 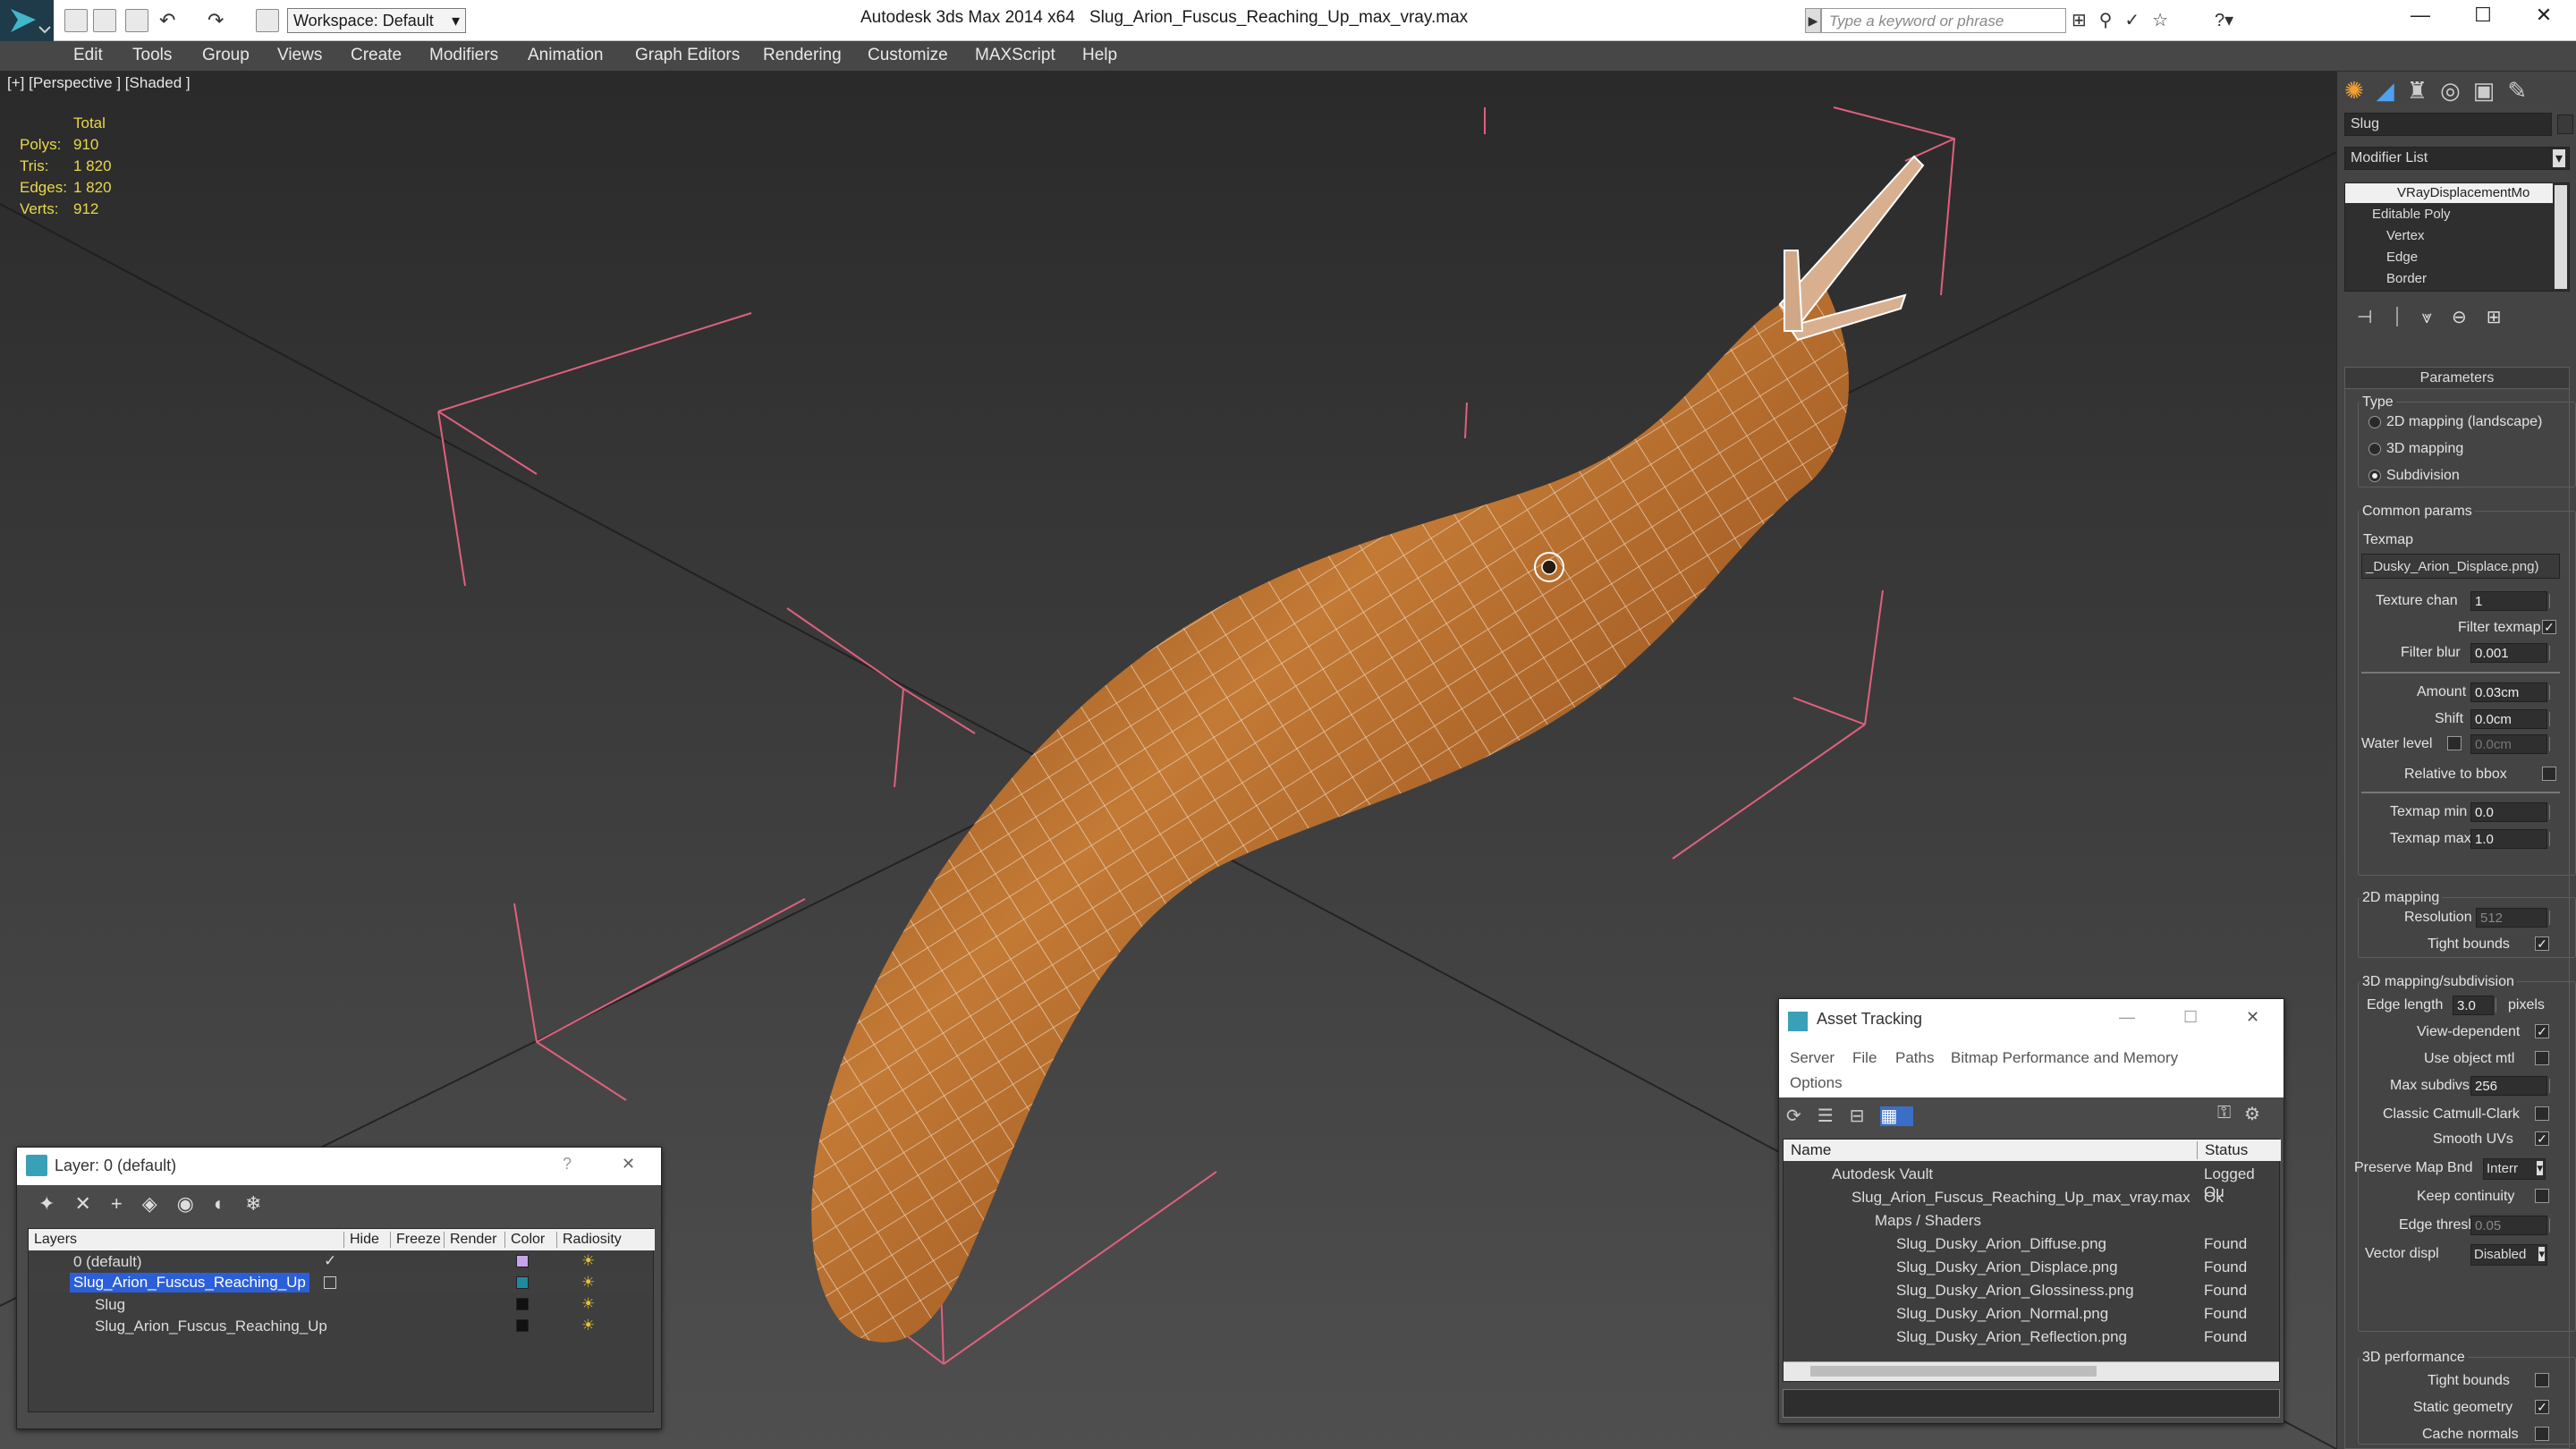 I want to click on table-view-icon: ▦, so click(x=1897, y=1116).